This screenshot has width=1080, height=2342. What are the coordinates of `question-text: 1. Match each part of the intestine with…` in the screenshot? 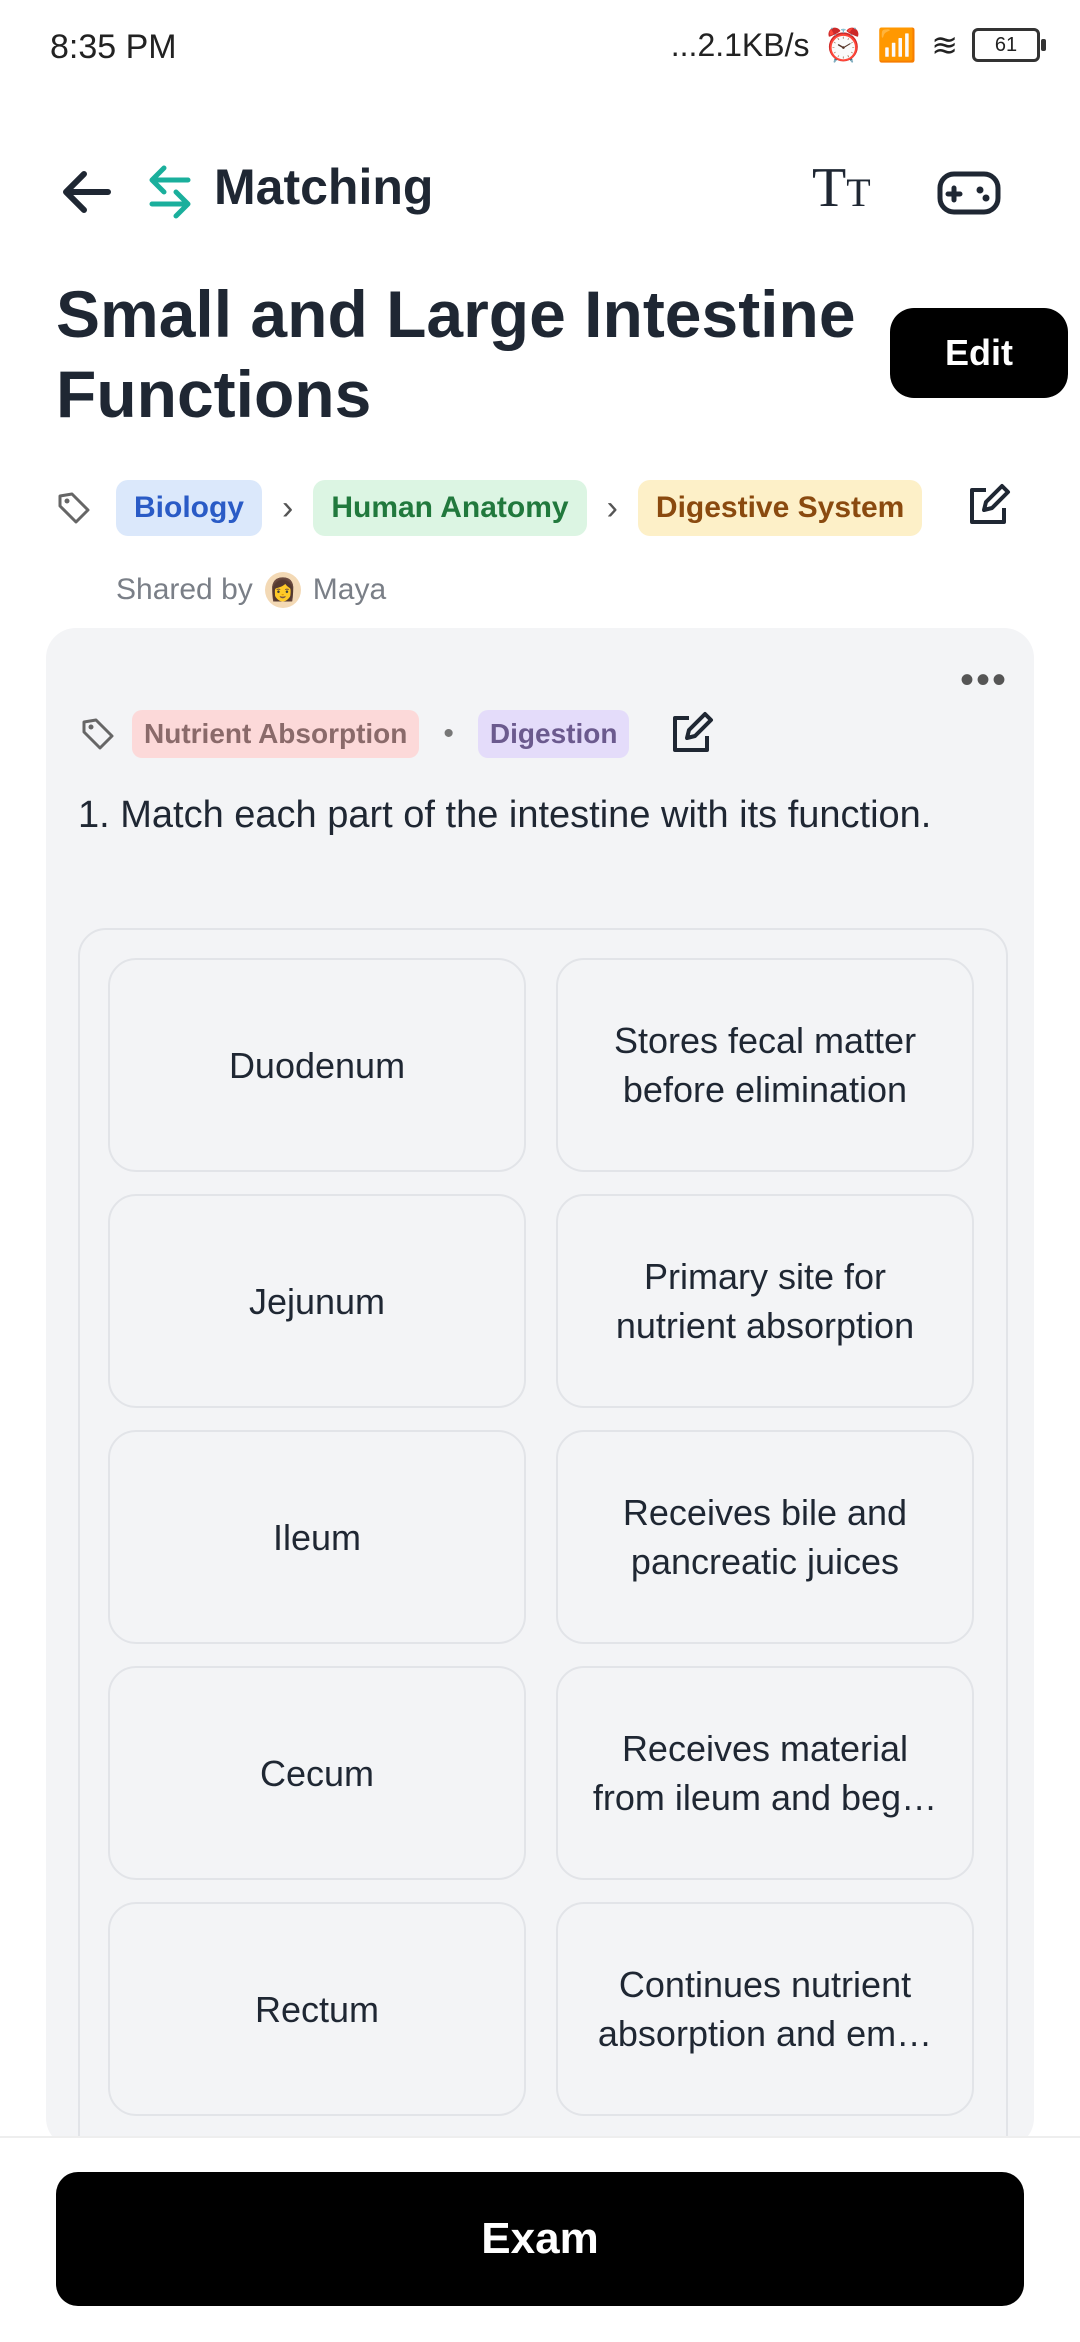 It's located at (505, 815).